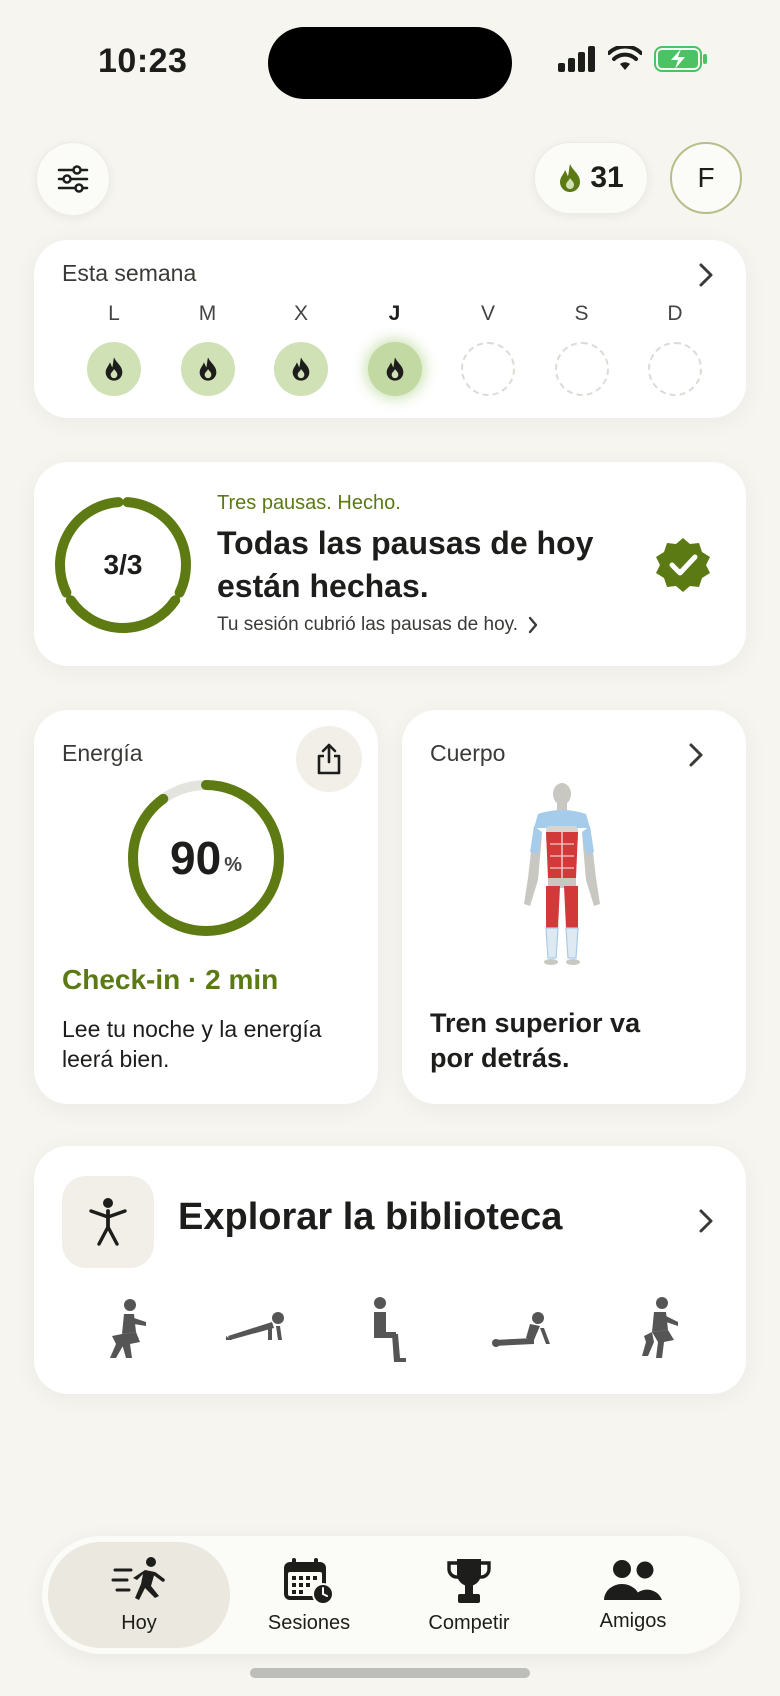 The height and width of the screenshot is (1696, 780). I want to click on energy-value-number: 90, so click(196, 858).